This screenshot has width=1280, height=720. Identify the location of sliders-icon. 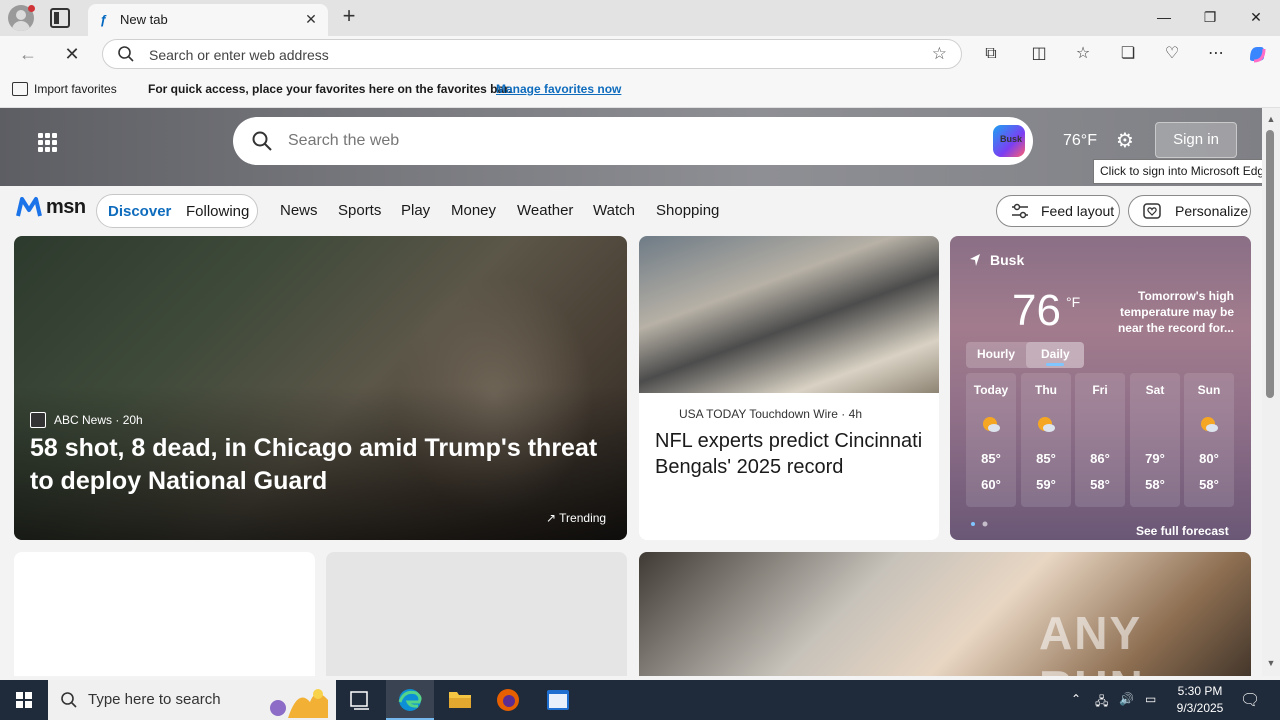
(1020, 211).